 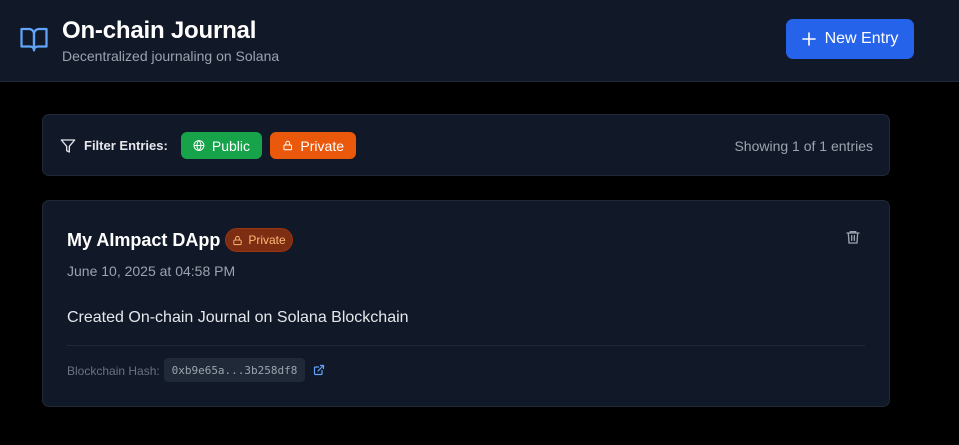 I want to click on visibility-badge: Private, so click(x=259, y=240).